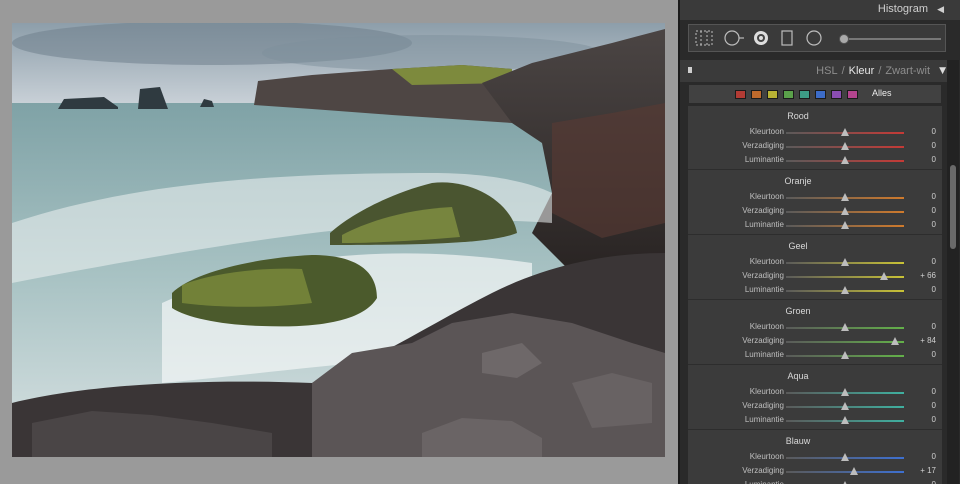  I want to click on color-swatch-bar: Alles, so click(815, 94).